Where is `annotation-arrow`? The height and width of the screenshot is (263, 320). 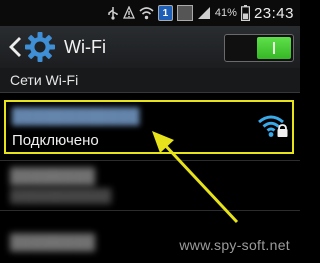
annotation-arrow is located at coordinates (195, 177).